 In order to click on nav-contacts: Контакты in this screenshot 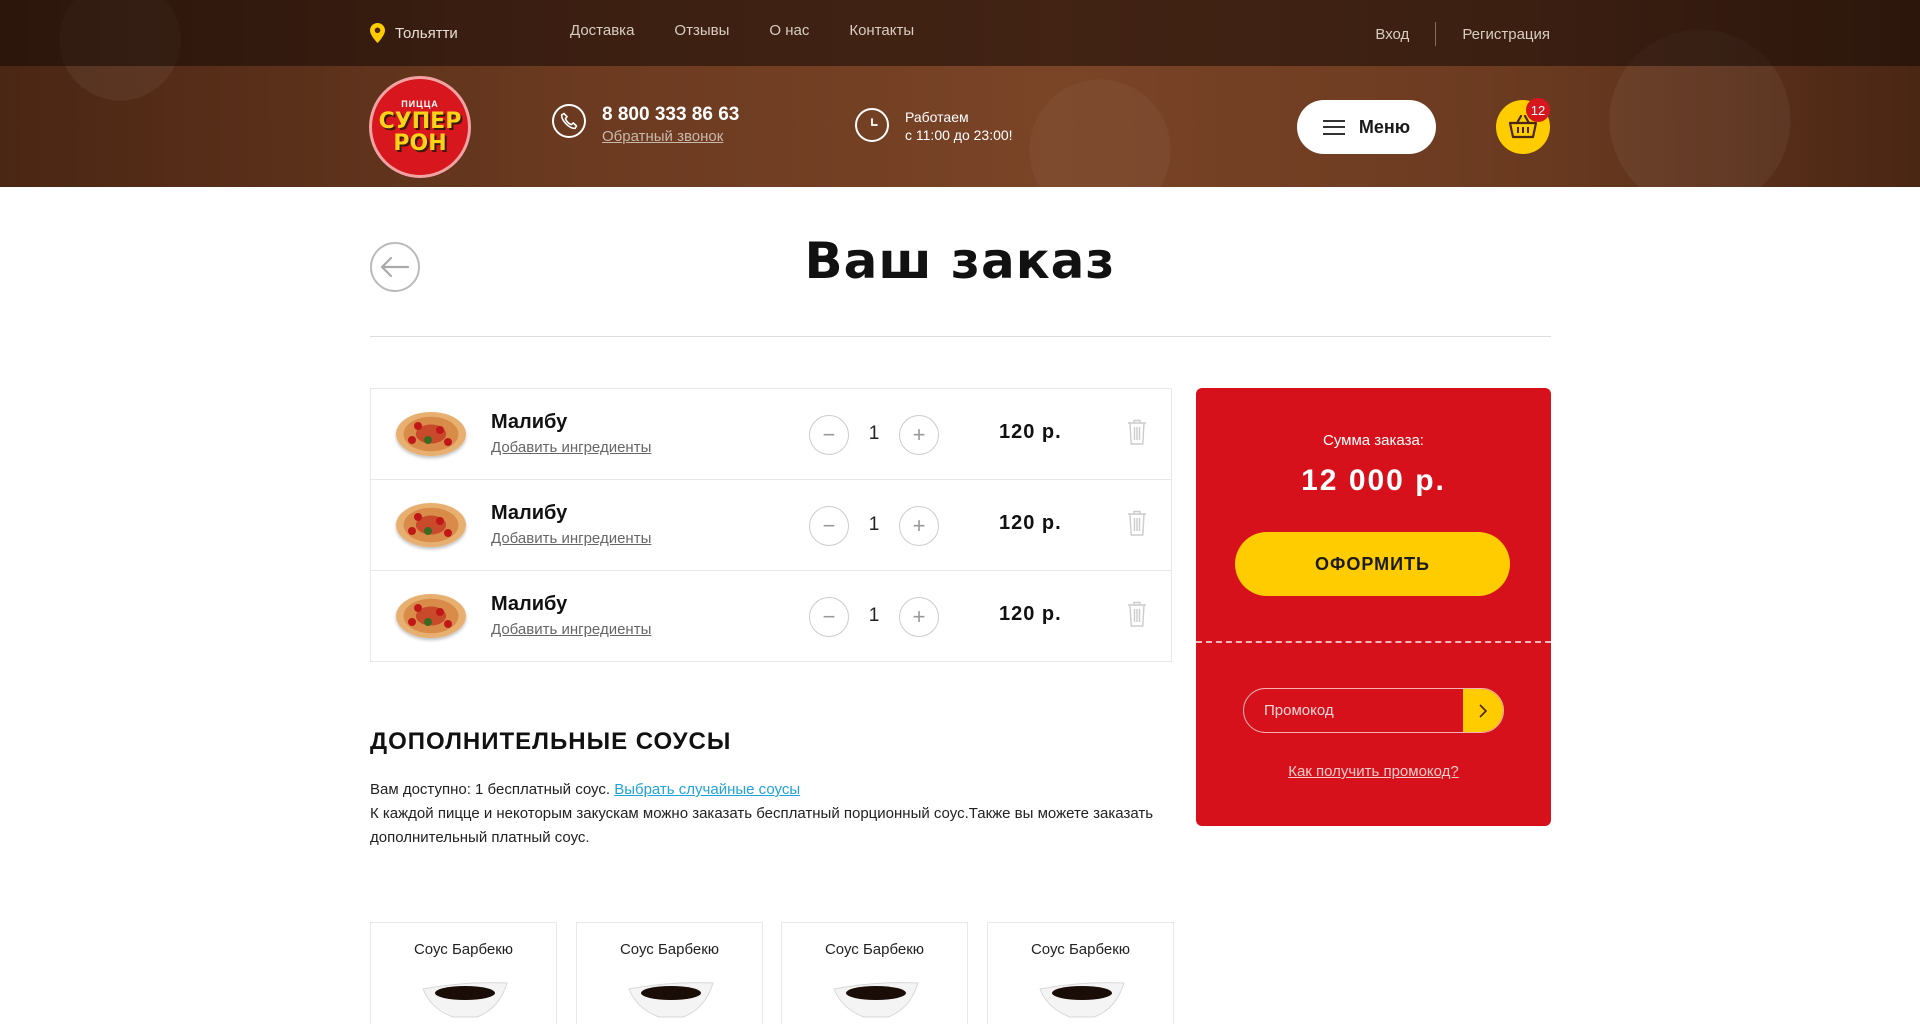, I will do `click(881, 30)`.